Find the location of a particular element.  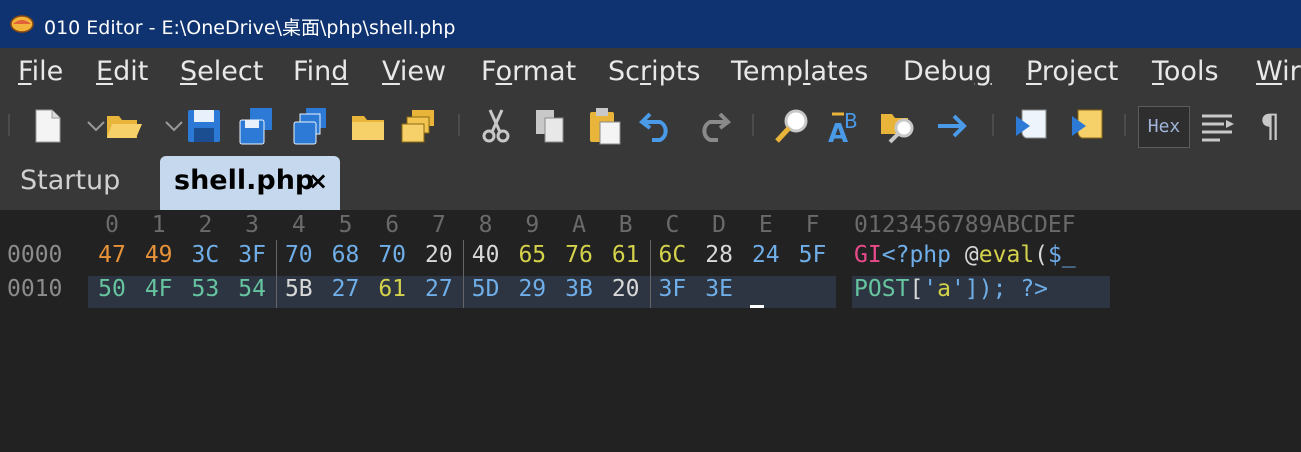

menu-edit: Edit is located at coordinates (122, 71).